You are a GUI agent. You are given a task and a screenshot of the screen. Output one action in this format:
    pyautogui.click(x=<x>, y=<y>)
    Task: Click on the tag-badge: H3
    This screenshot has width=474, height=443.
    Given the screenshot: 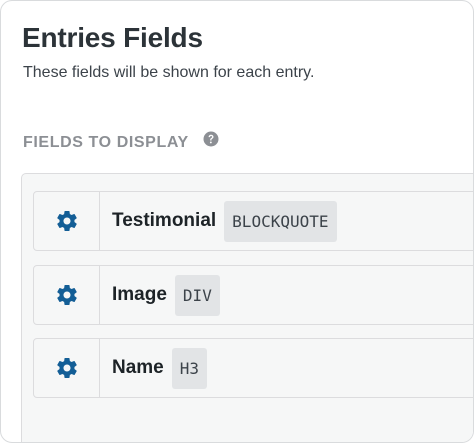 What is the action you would take?
    pyautogui.click(x=189, y=368)
    